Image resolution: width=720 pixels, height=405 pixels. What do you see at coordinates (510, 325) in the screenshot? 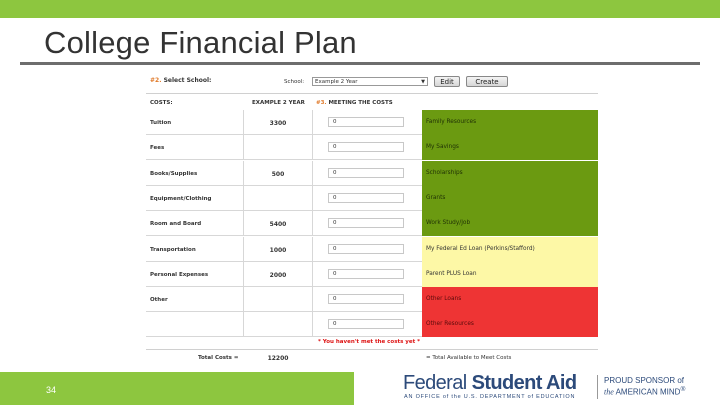
I see `resource-label: Other Resources` at bounding box center [510, 325].